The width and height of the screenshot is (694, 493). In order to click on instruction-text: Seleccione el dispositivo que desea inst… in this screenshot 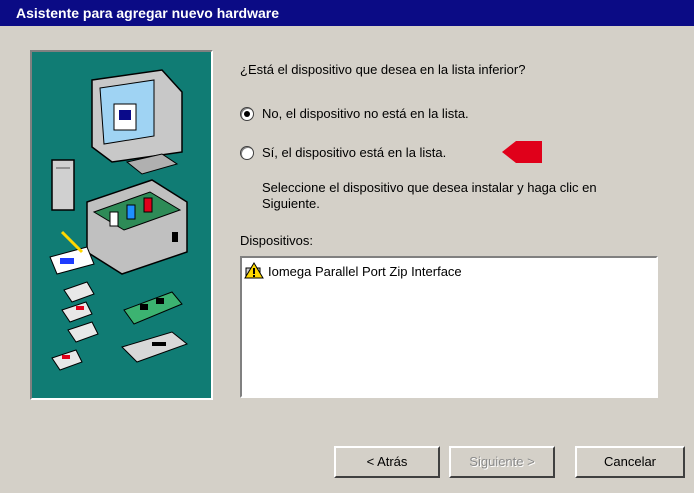, I will do `click(429, 195)`.